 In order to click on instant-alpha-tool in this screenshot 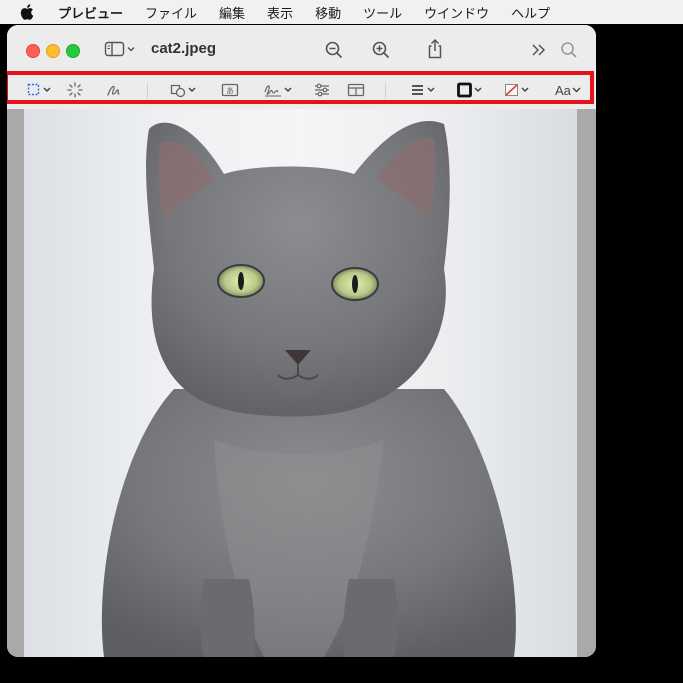, I will do `click(75, 90)`.